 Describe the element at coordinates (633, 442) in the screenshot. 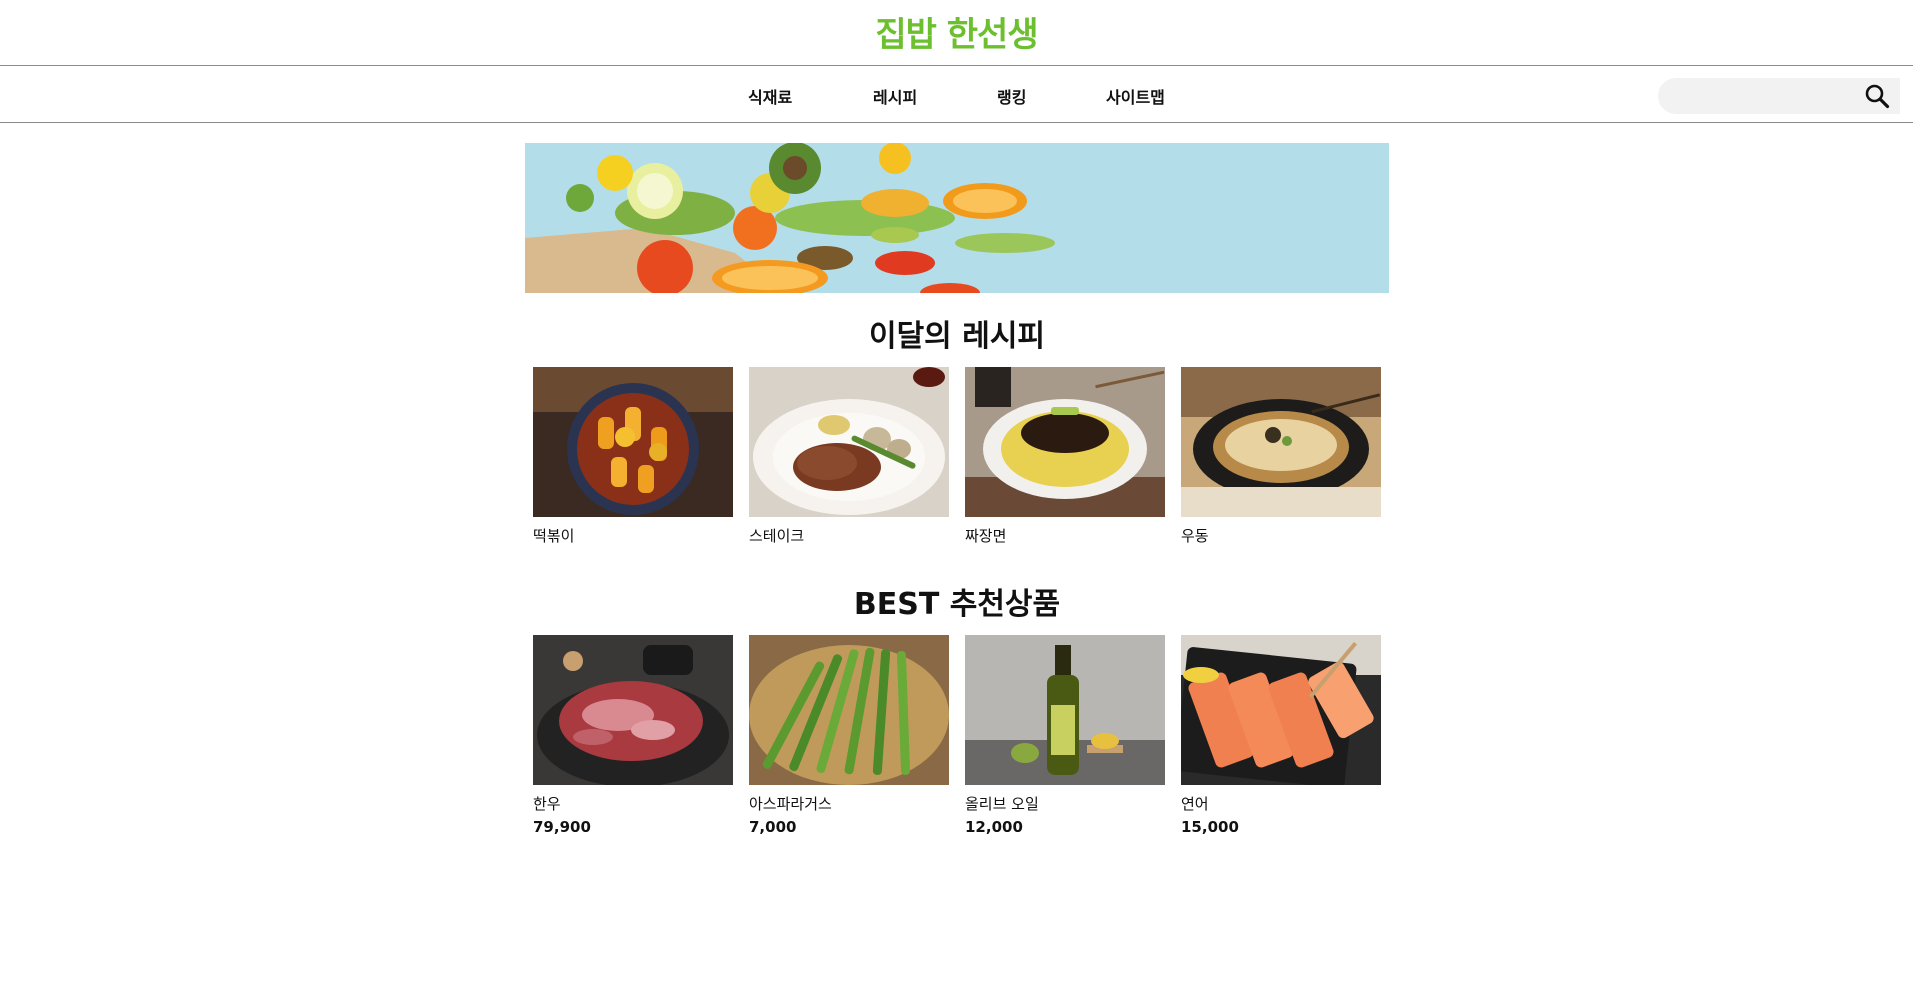

I see `recipe-image-tteokbokki` at that location.